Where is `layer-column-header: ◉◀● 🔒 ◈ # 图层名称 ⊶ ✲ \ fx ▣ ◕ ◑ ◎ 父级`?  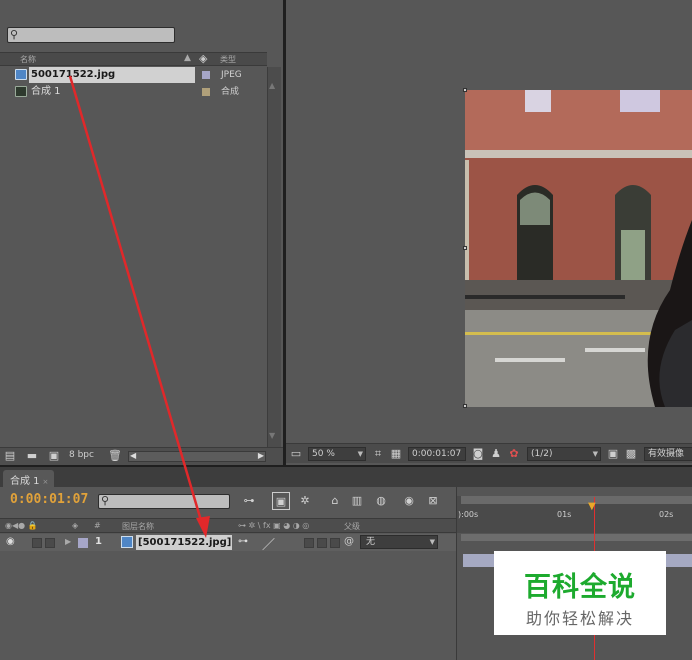
layer-column-header: ◉◀● 🔒 ◈ # 图层名称 ⊶ ✲ \ fx ▣ ◕ ◑ ◎ 父级 is located at coordinates (228, 525).